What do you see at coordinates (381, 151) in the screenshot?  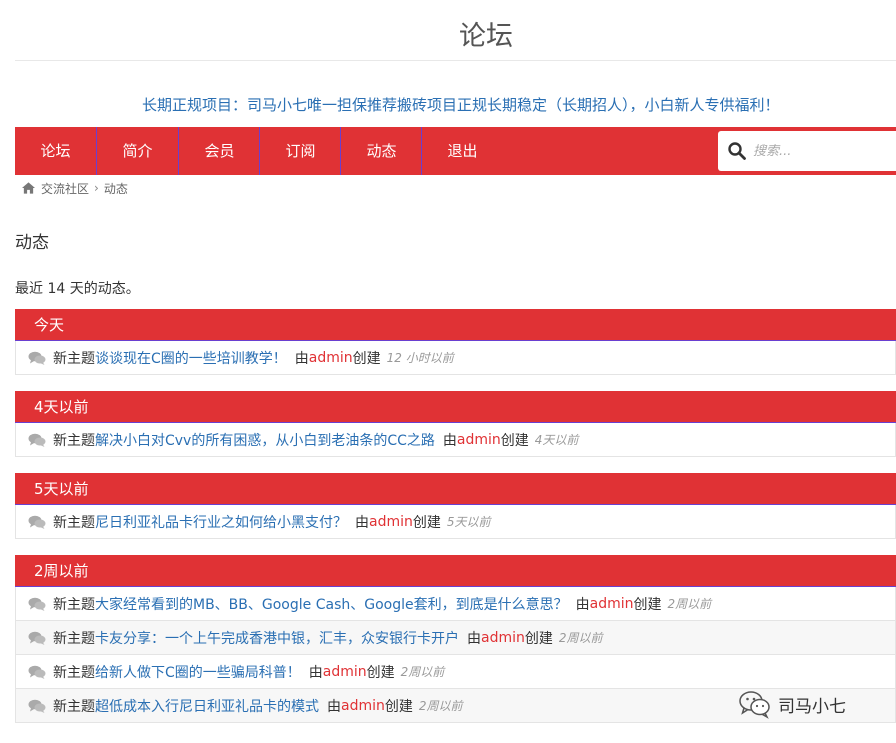 I see `nav-item-activity: 动态` at bounding box center [381, 151].